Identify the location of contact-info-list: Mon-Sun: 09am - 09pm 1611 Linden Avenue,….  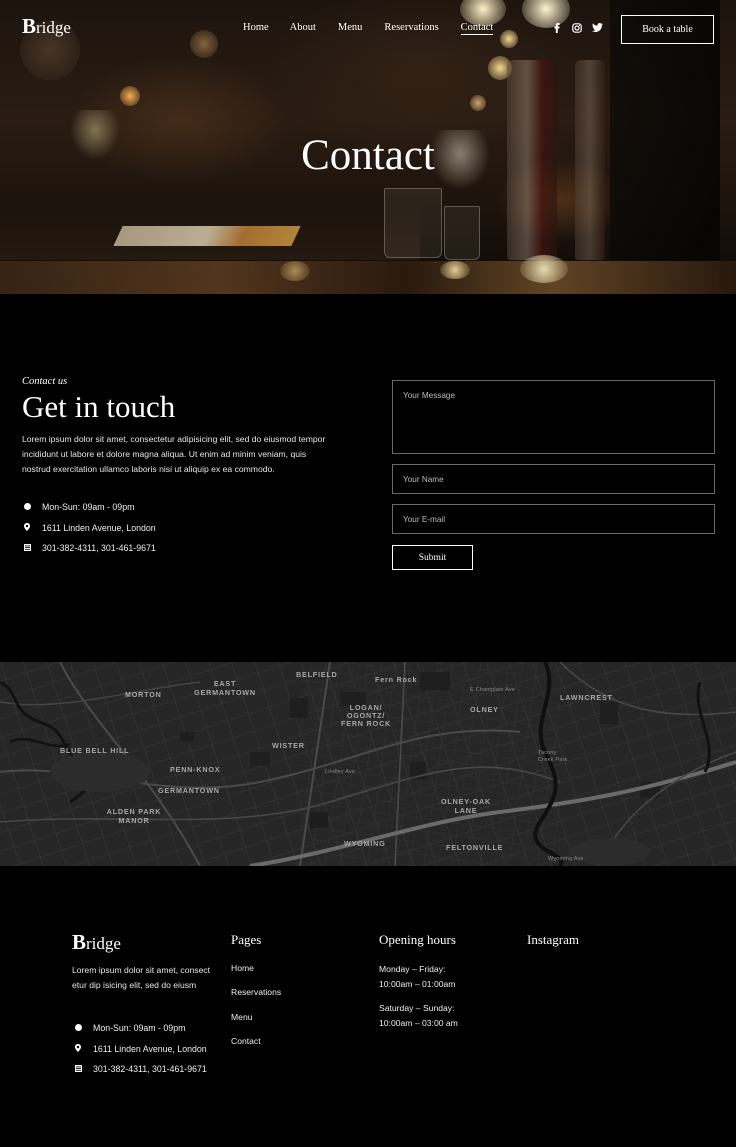
(90, 528).